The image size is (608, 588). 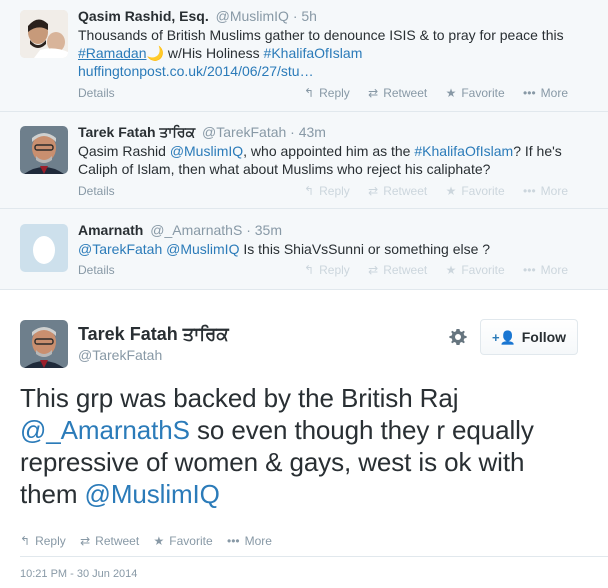 What do you see at coordinates (503, 337) in the screenshot?
I see `add-user-icon: +👤` at bounding box center [503, 337].